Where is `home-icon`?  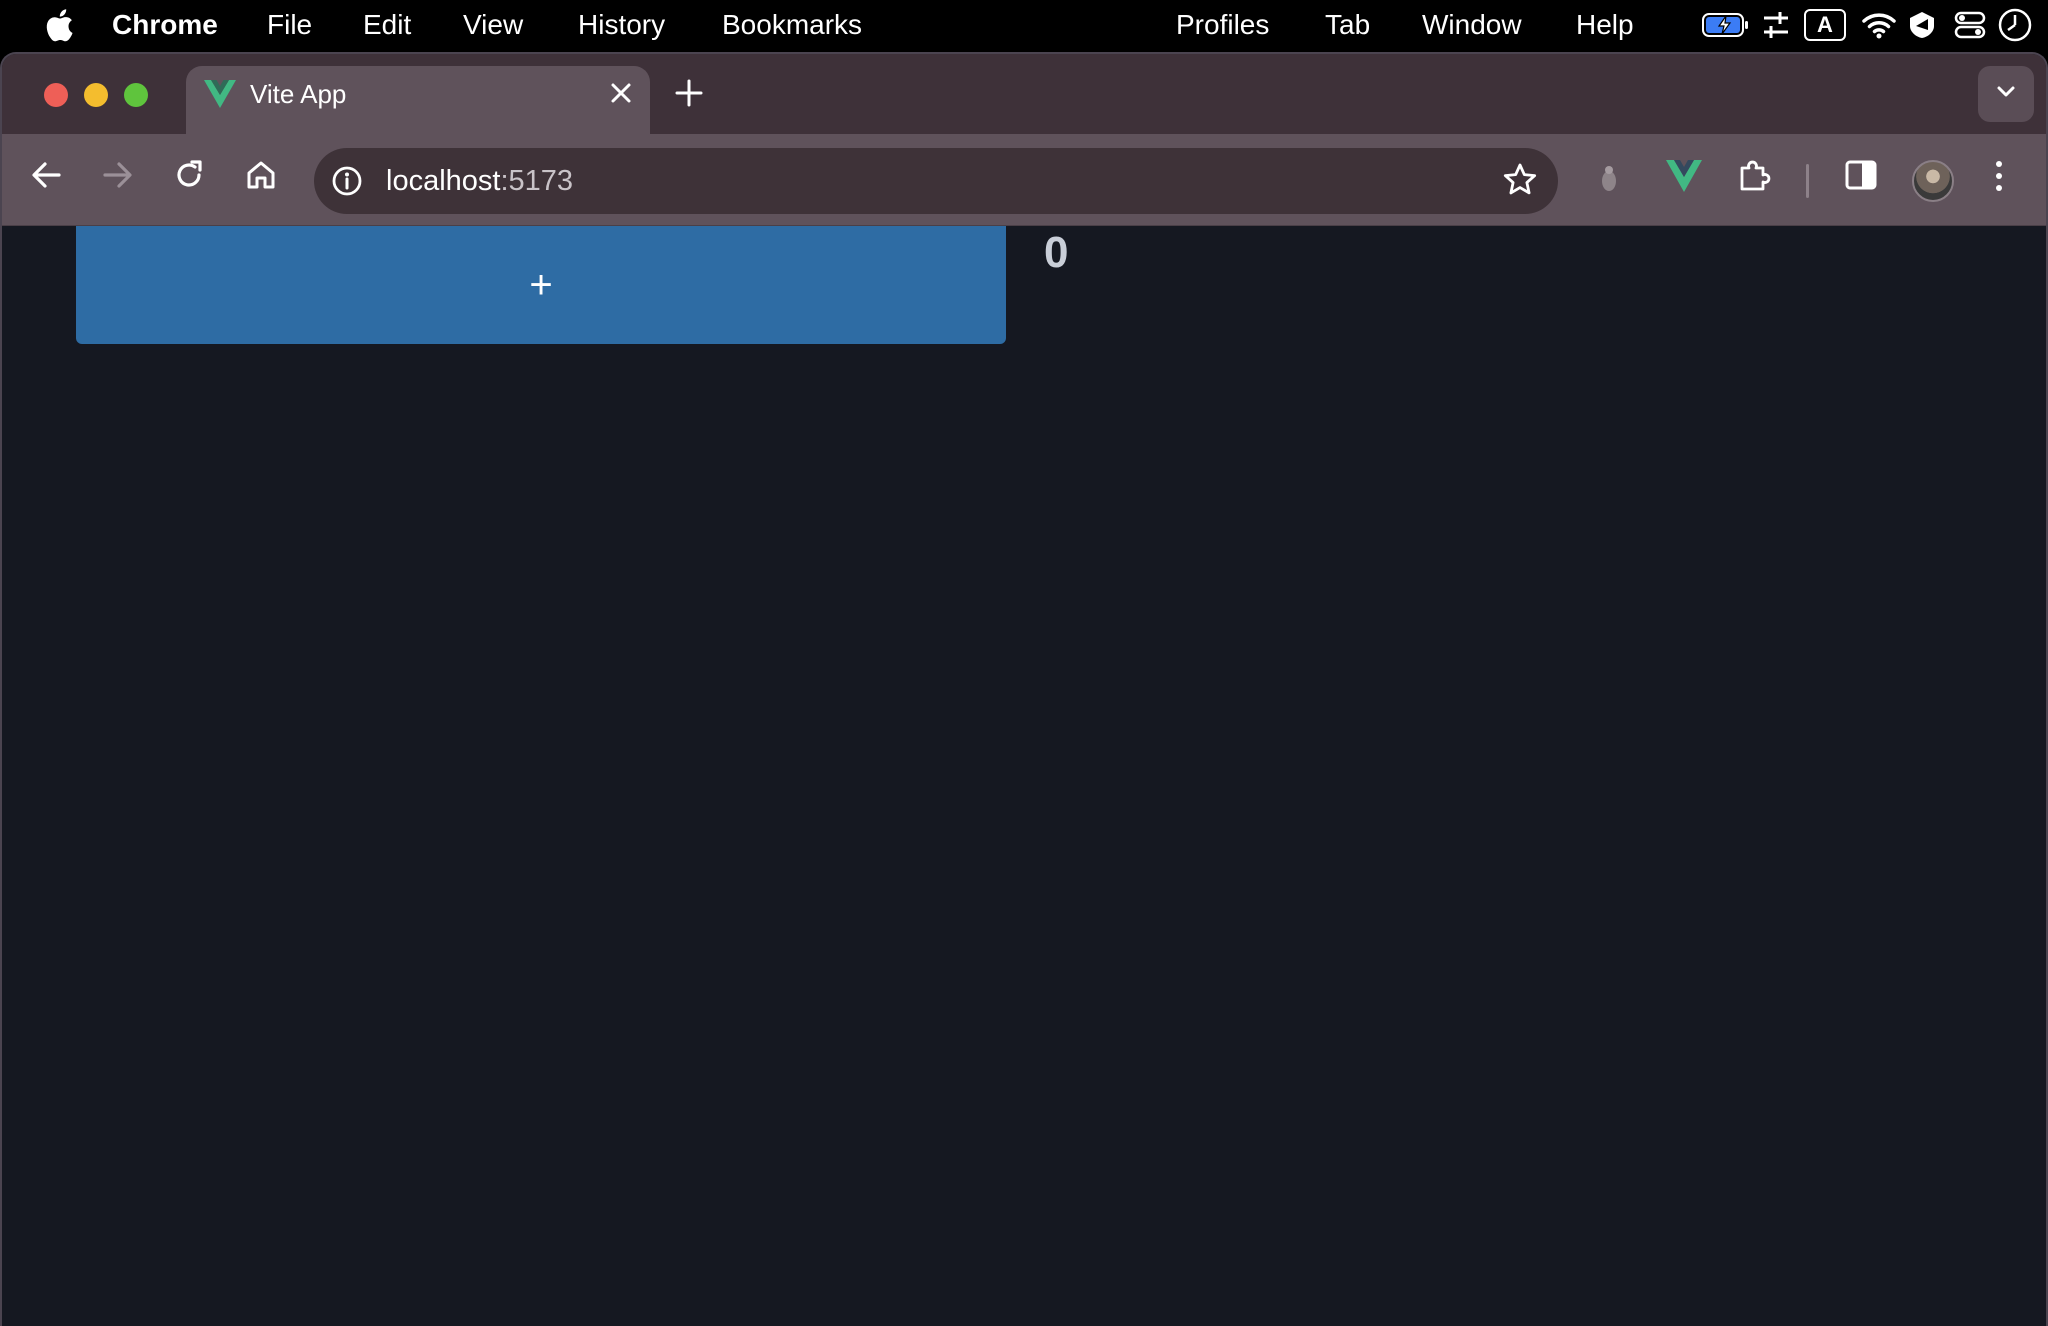
home-icon is located at coordinates (261, 177).